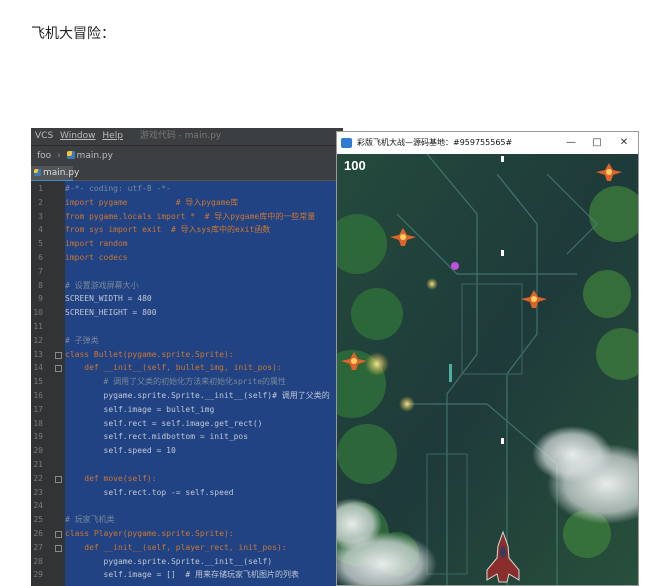  Describe the element at coordinates (168, 230) in the screenshot. I see `code-line: from sys import exit # 导入sys库中的exit函数` at that location.